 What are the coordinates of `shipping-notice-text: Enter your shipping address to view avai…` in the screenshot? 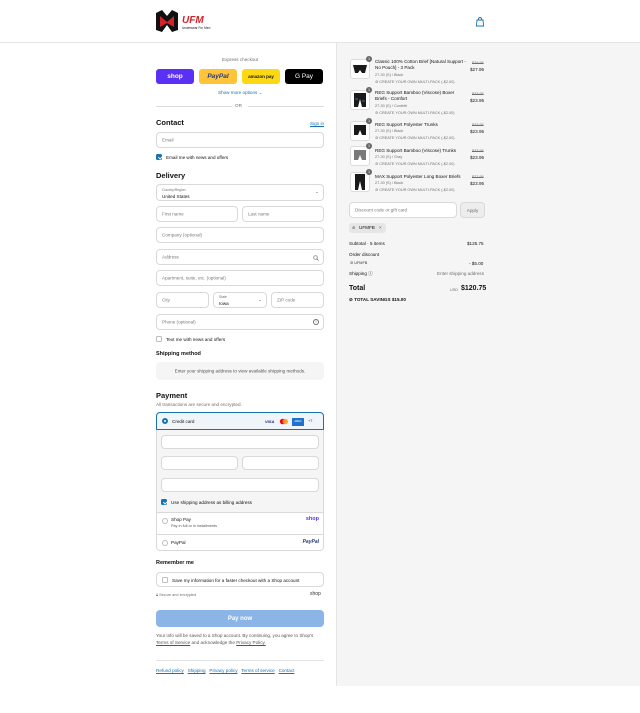 It's located at (240, 371).